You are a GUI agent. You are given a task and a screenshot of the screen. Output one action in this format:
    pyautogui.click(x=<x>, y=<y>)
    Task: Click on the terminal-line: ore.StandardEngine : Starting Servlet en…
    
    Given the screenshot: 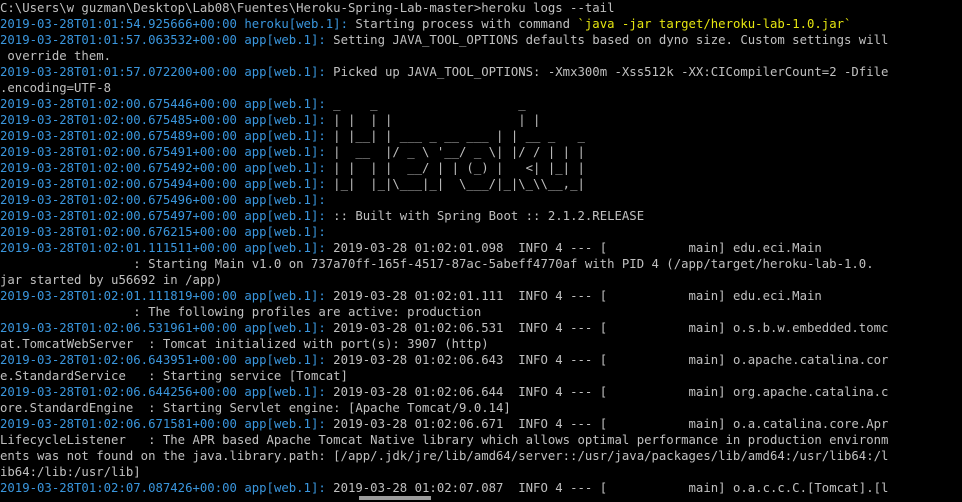 What is the action you would take?
    pyautogui.click(x=481, y=408)
    